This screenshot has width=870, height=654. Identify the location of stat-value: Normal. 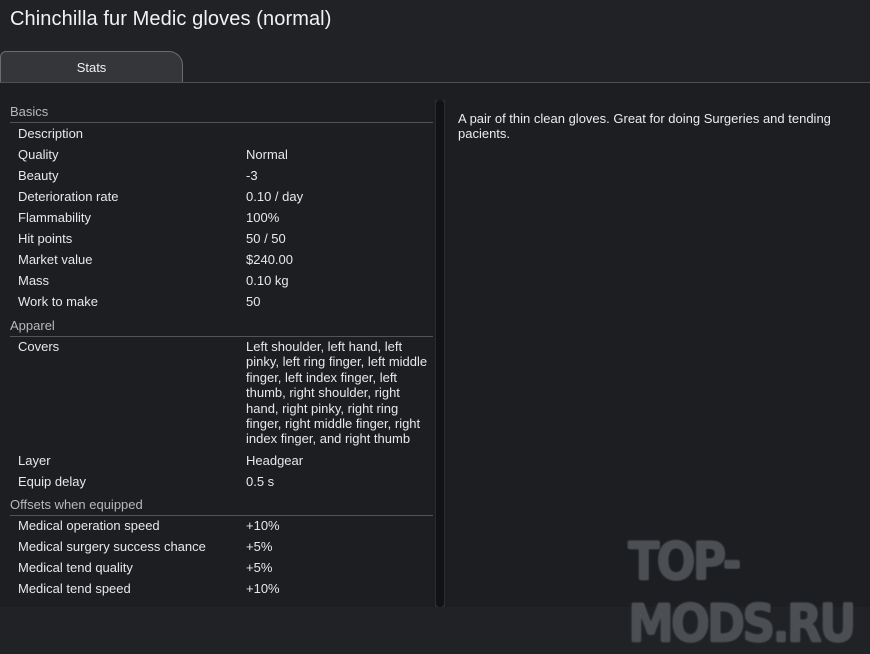
(267, 154).